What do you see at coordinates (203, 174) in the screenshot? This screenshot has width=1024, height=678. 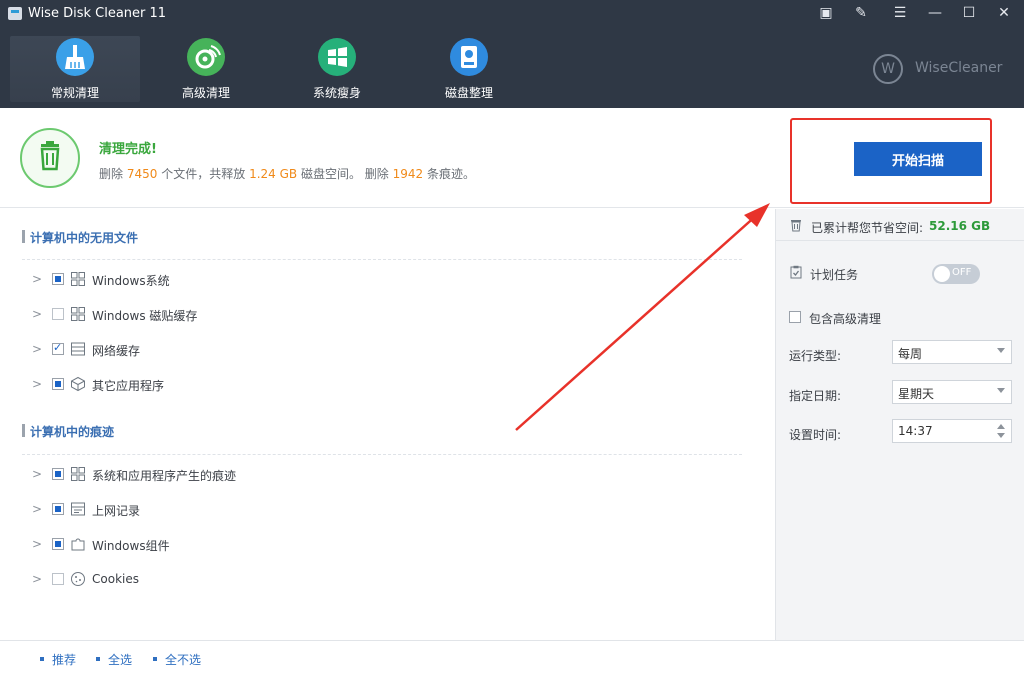 I see `summary-text: 个文件，共释放` at bounding box center [203, 174].